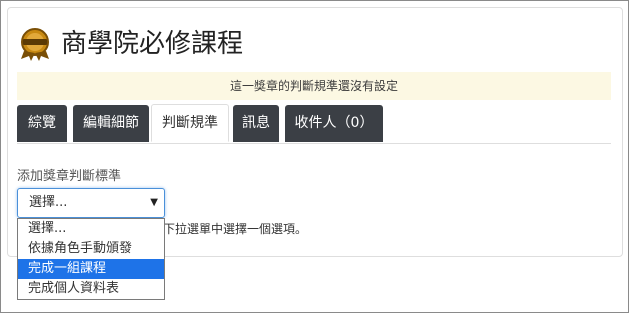 This screenshot has width=629, height=313. I want to click on page-title: 商學院必修課程, so click(152, 44).